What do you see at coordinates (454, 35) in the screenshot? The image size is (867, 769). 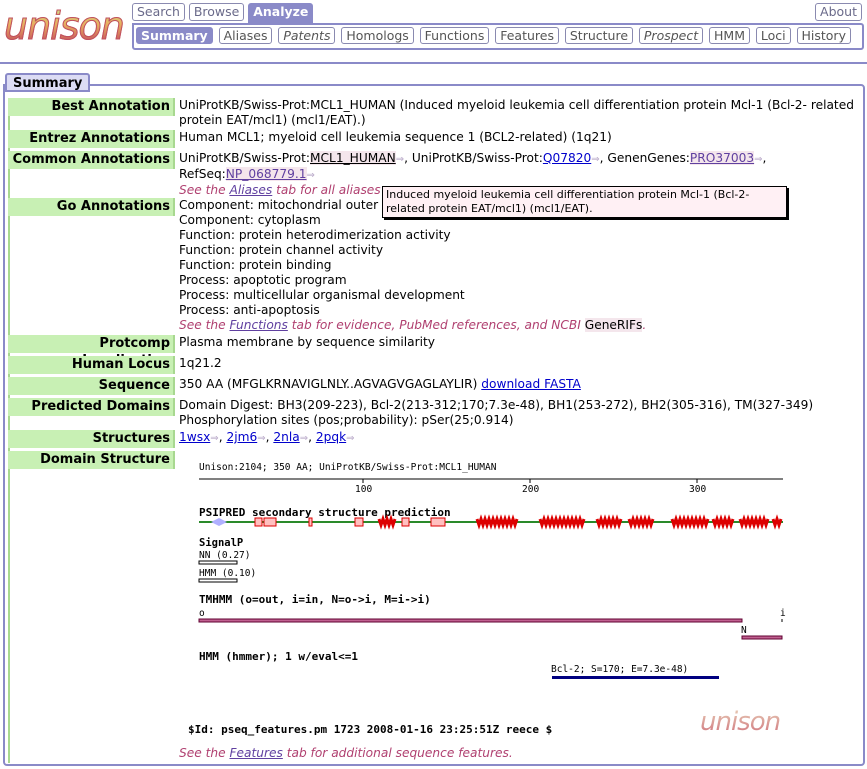 I see `subtab-functions: Functions` at bounding box center [454, 35].